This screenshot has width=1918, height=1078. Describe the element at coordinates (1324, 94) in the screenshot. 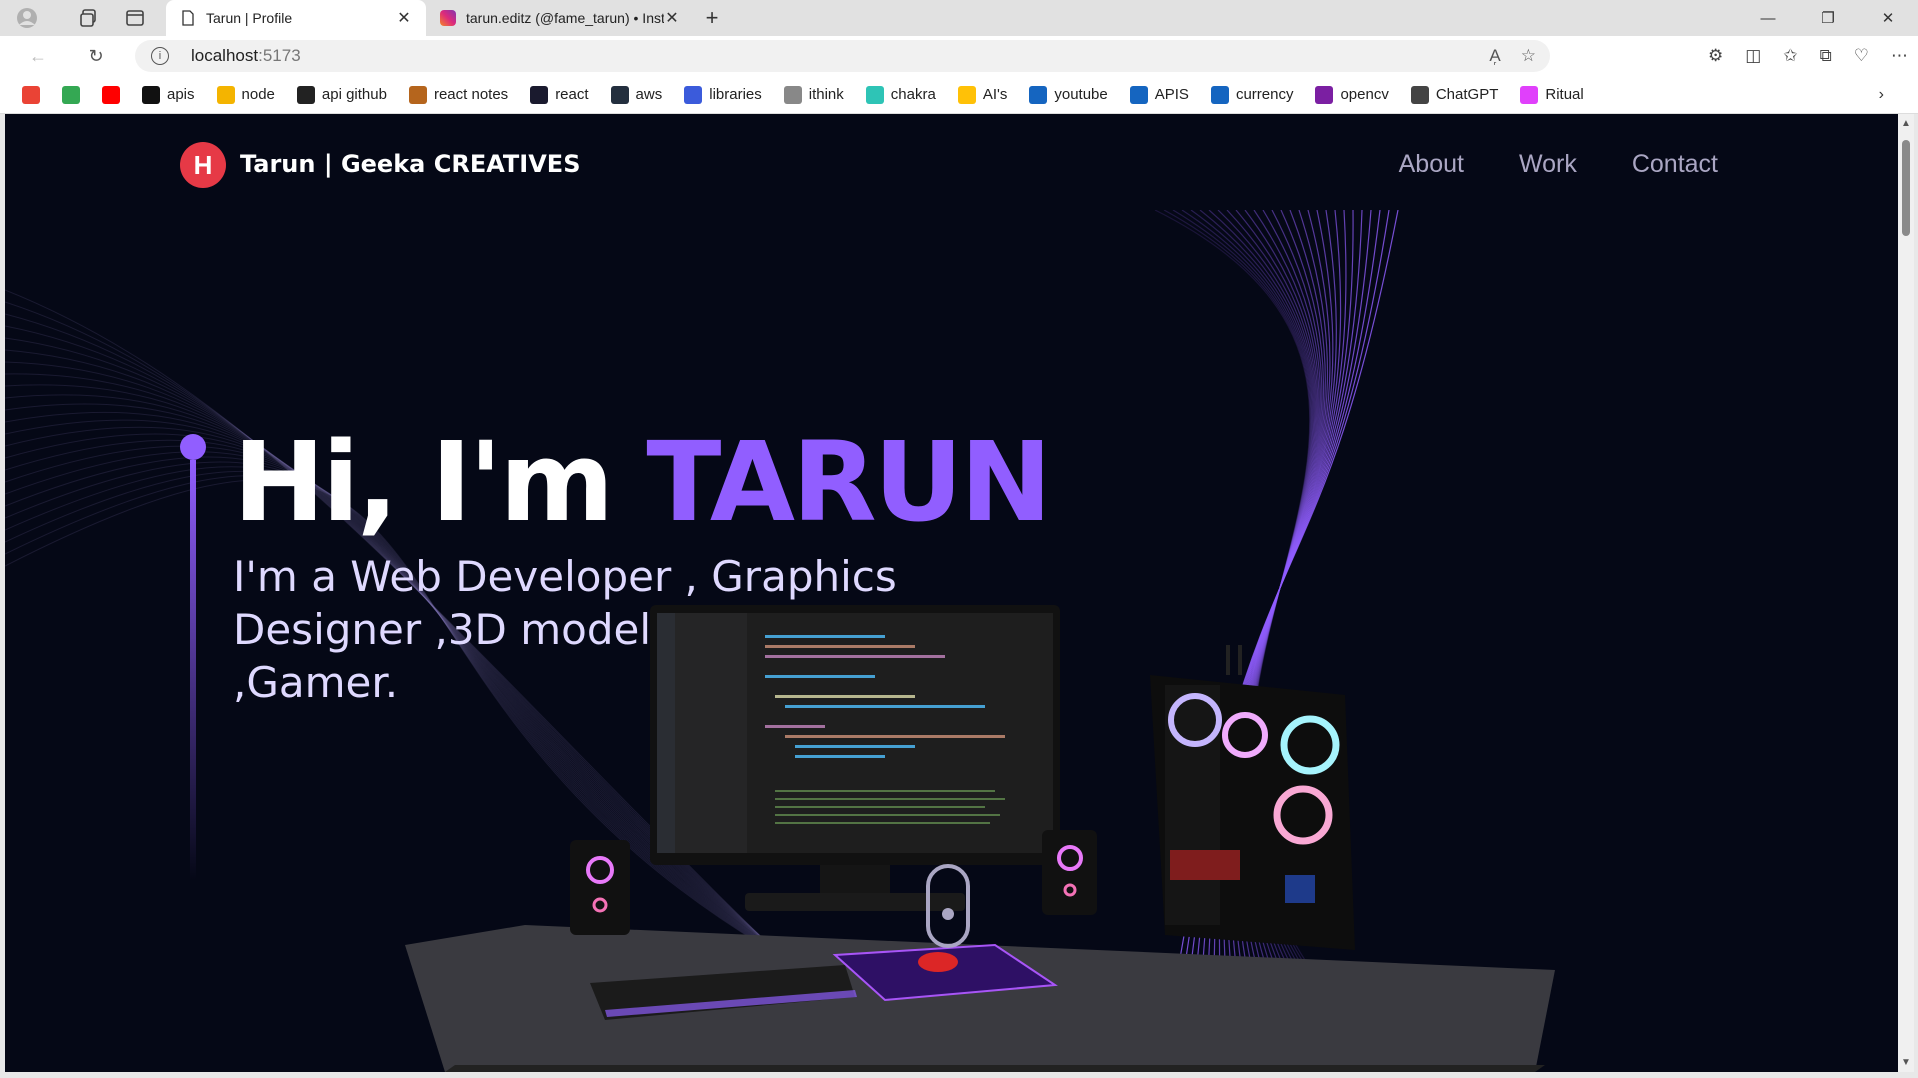

I see `opencv-icon` at that location.